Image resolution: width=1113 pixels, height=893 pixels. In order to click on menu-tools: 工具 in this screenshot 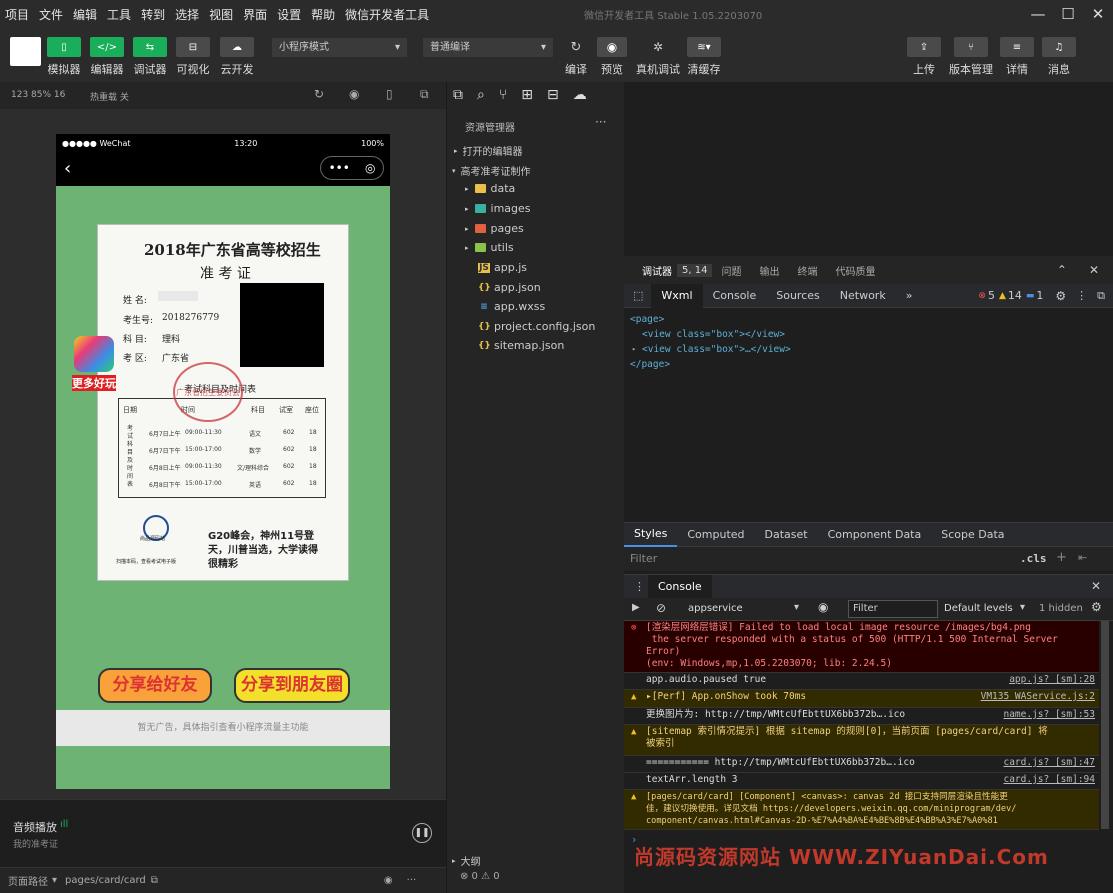, I will do `click(119, 14)`.